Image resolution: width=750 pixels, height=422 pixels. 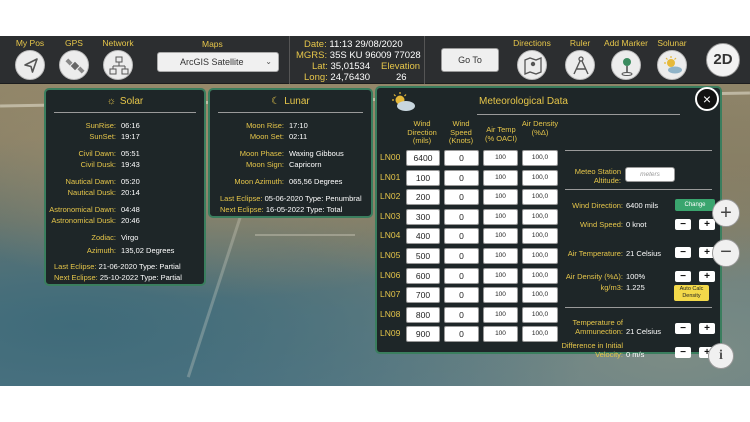 What do you see at coordinates (707, 224) in the screenshot?
I see `wind-speed-plus-button: +` at bounding box center [707, 224].